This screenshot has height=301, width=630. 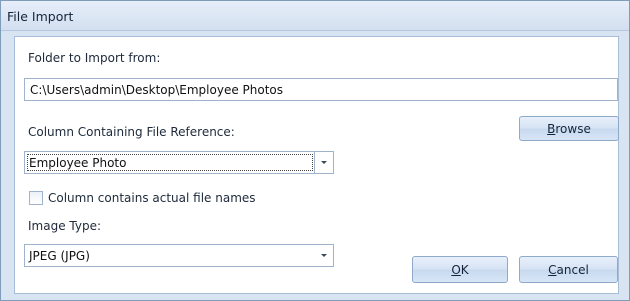 What do you see at coordinates (464, 269) in the screenshot?
I see `ok-label-rest: K` at bounding box center [464, 269].